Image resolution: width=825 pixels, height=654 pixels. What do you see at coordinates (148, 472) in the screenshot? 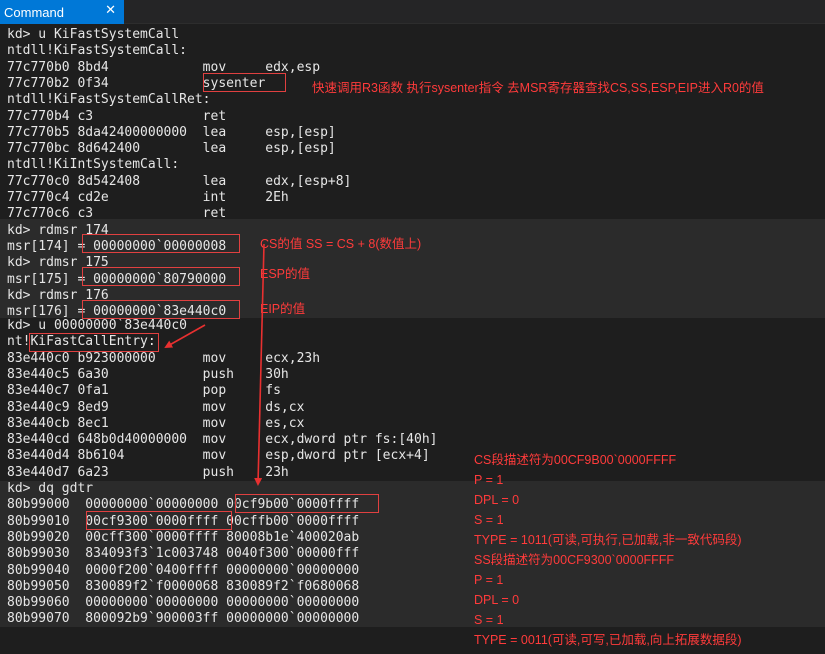
I see `console-line: 83e440d7 6a23 push 23h` at bounding box center [148, 472].